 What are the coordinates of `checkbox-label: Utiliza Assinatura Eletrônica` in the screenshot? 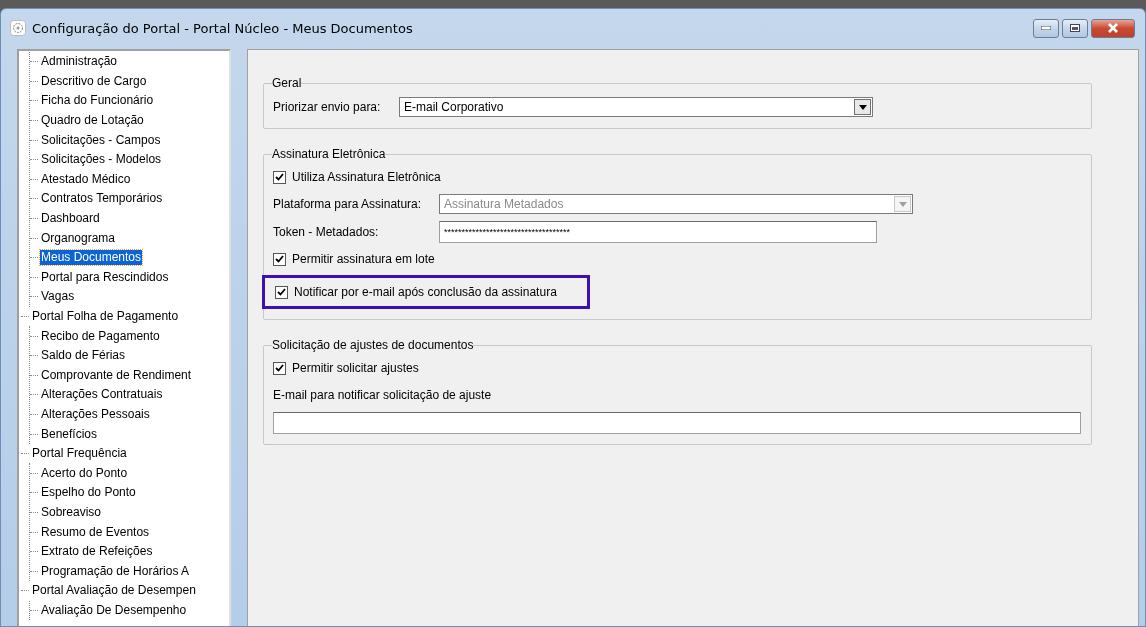 It's located at (366, 177).